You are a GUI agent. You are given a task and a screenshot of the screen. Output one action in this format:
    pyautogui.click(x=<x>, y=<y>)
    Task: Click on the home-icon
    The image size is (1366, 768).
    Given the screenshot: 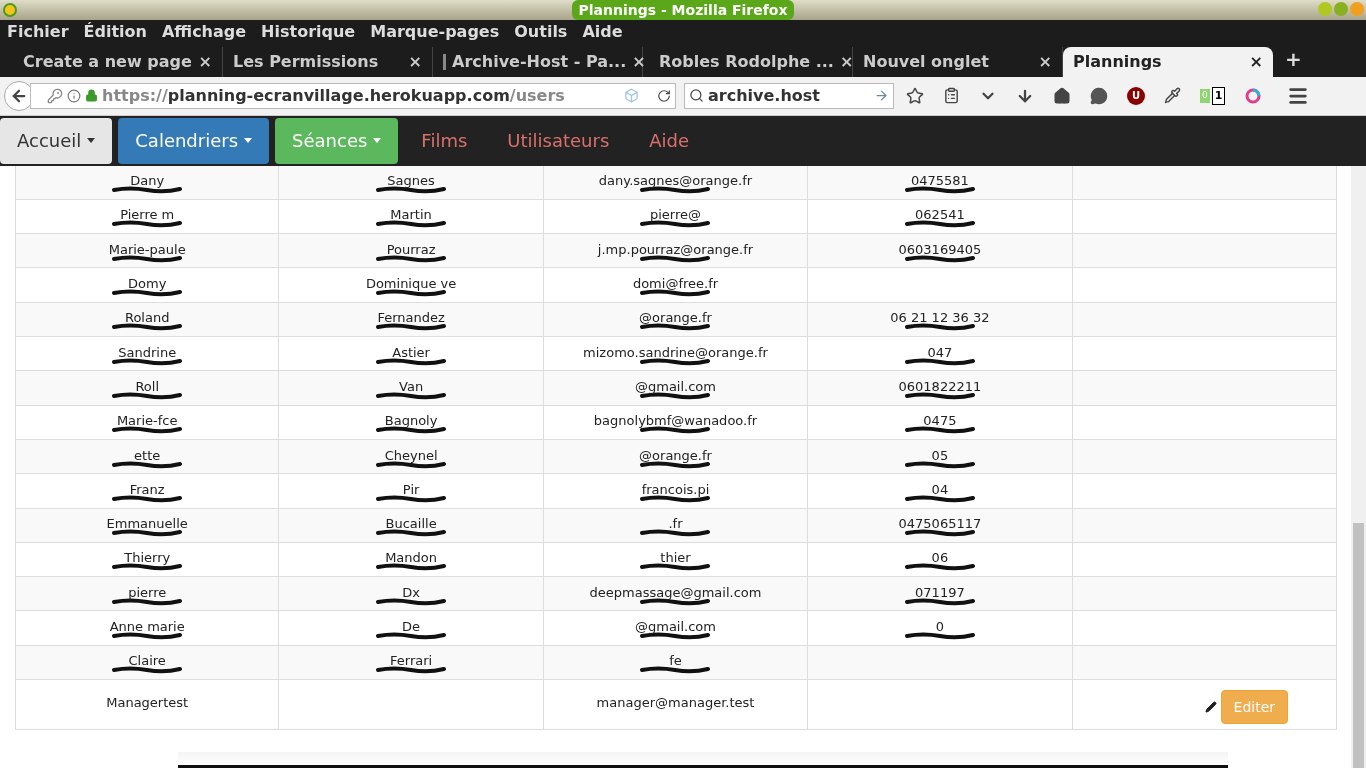 What is the action you would take?
    pyautogui.click(x=1062, y=95)
    